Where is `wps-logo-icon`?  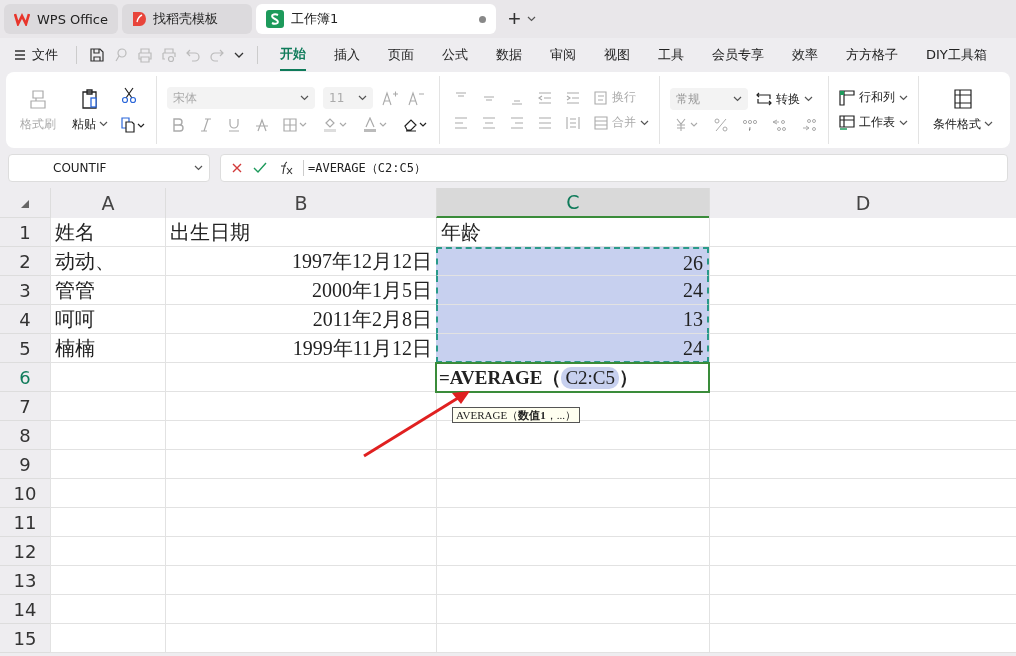
wps-logo-icon is located at coordinates (22, 19).